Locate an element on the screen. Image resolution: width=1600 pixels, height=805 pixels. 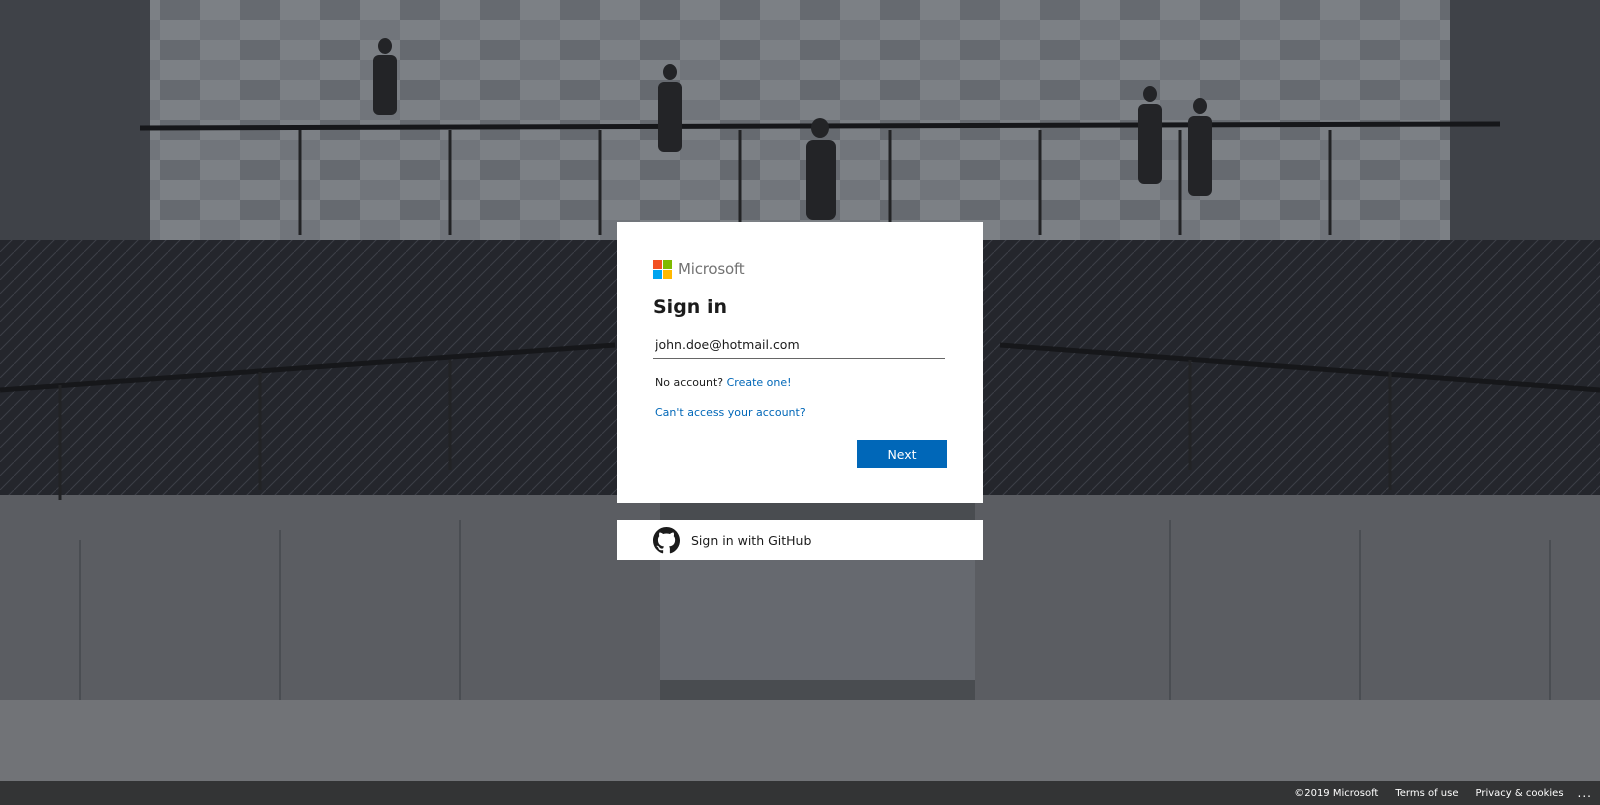
no-account-row: No account? Create one! is located at coordinates (800, 382).